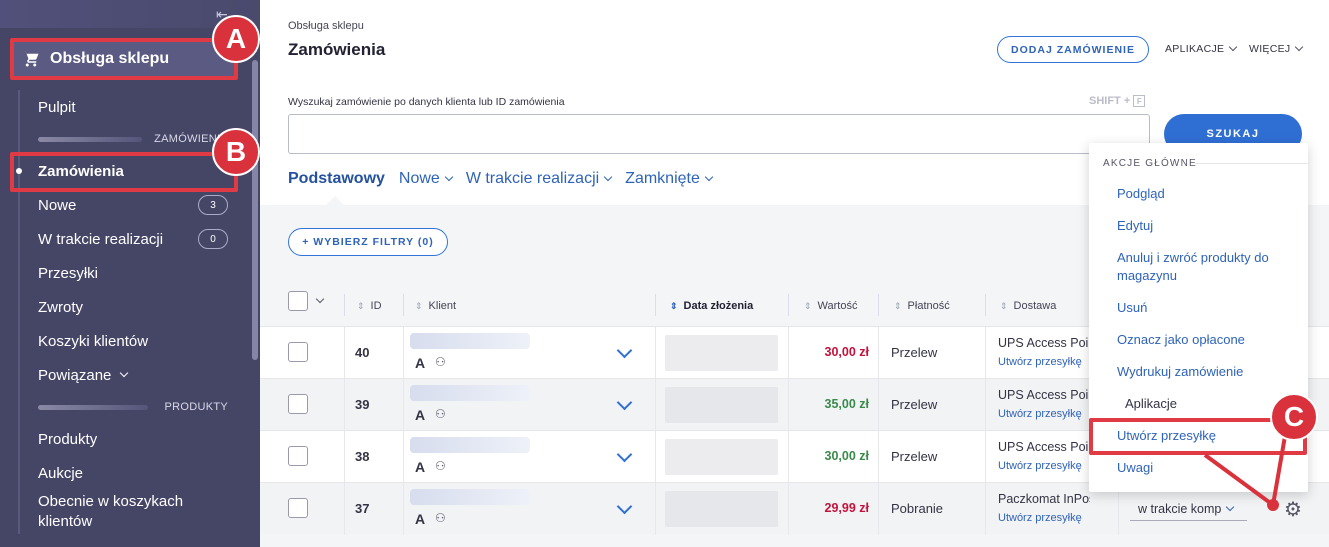 This screenshot has width=1329, height=547. What do you see at coordinates (236, 39) in the screenshot?
I see `callout-a: A` at bounding box center [236, 39].